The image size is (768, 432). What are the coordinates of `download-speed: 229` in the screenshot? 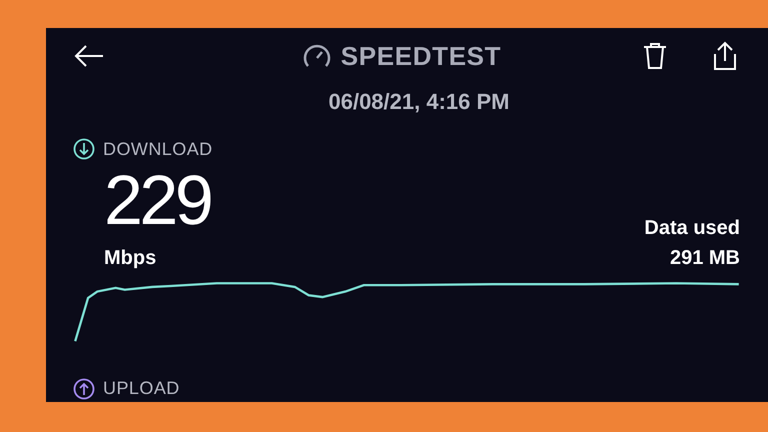 It's located at (157, 199).